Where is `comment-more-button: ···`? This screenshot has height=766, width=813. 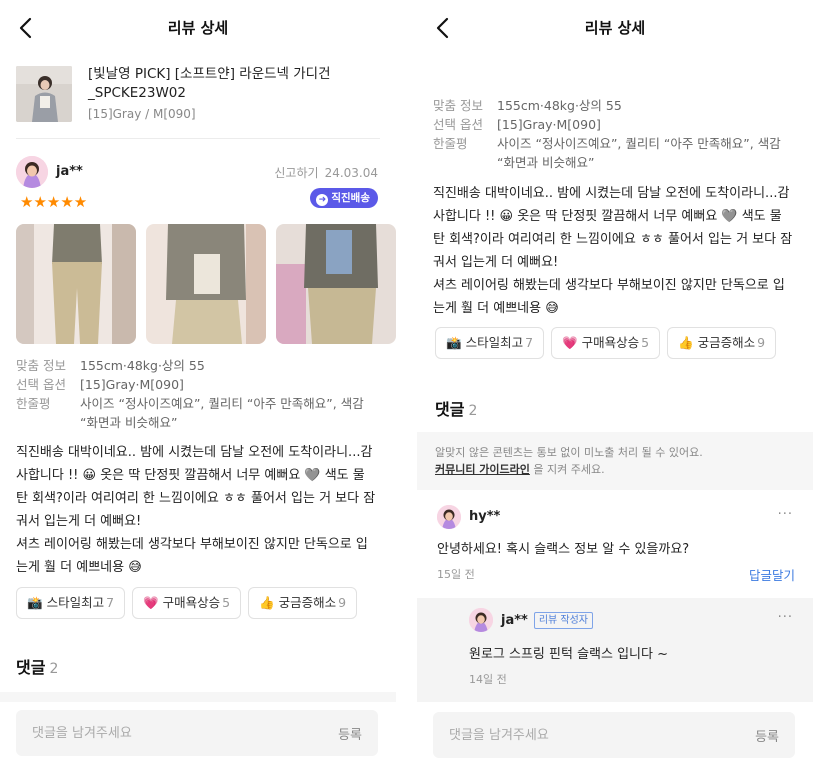
comment-more-button: ··· is located at coordinates (785, 514).